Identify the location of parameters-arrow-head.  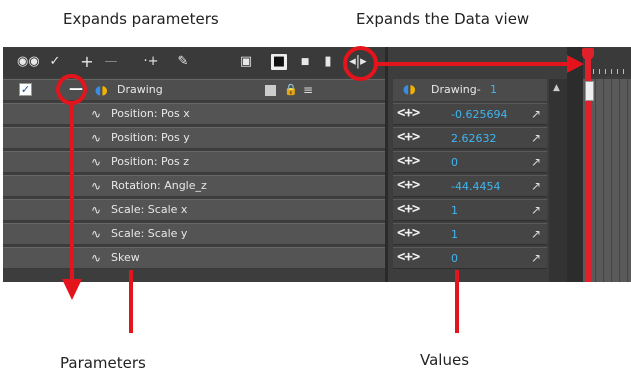
(72, 289).